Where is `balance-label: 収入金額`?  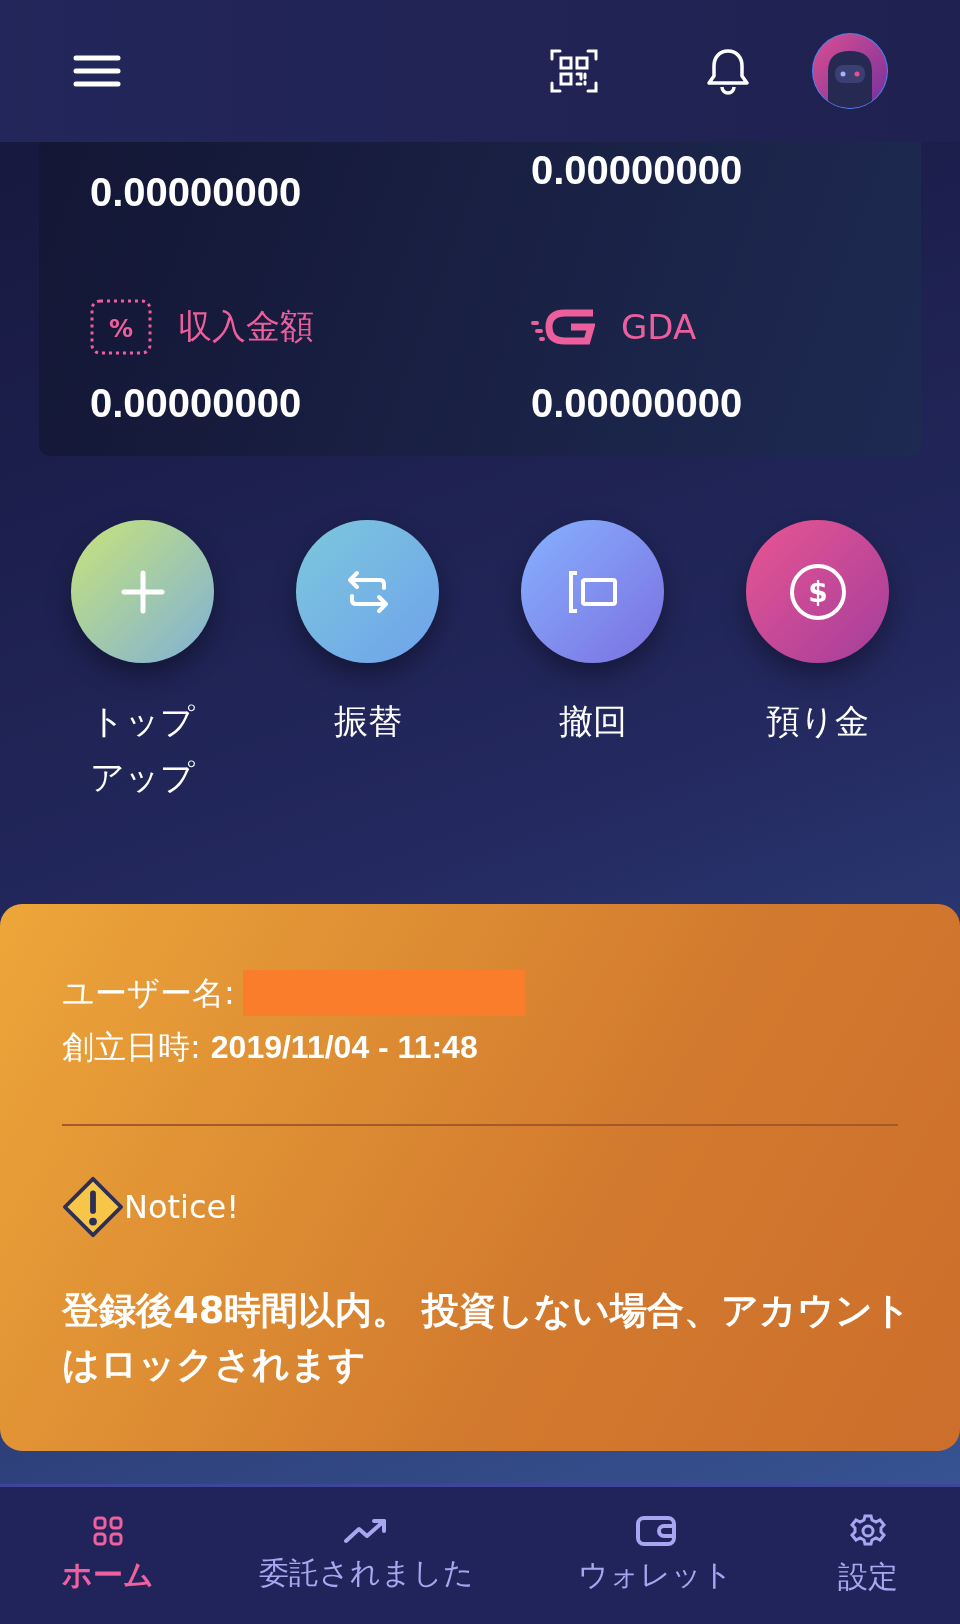
balance-label: 収入金額 is located at coordinates (246, 326).